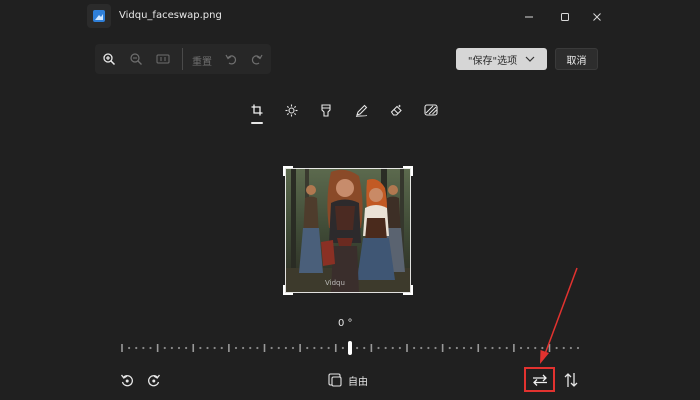 This screenshot has width=700, height=400. I want to click on tab-crop-indicator, so click(257, 123).